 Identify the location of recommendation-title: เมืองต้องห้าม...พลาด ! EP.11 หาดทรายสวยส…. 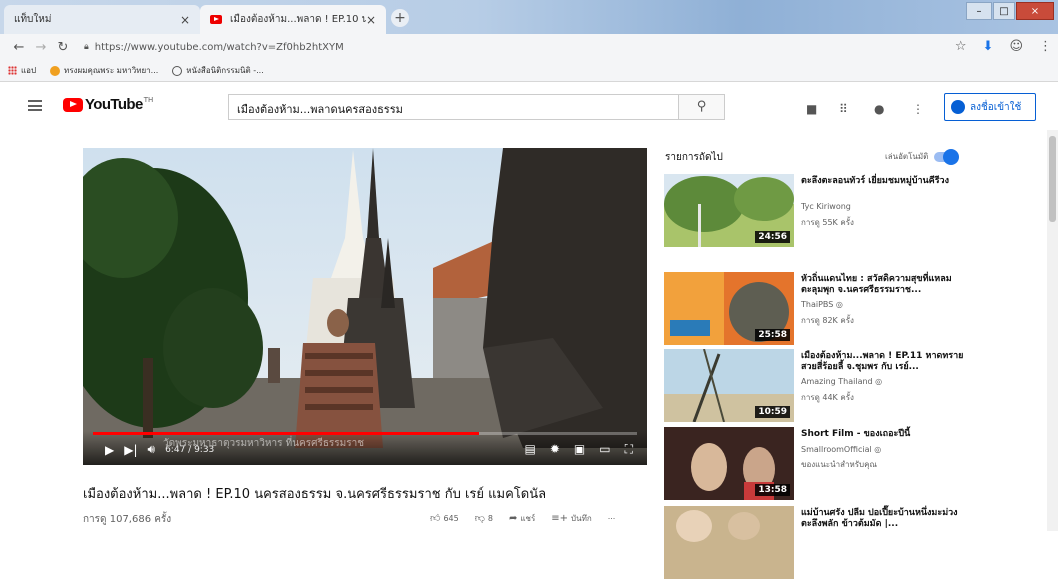
(886, 362).